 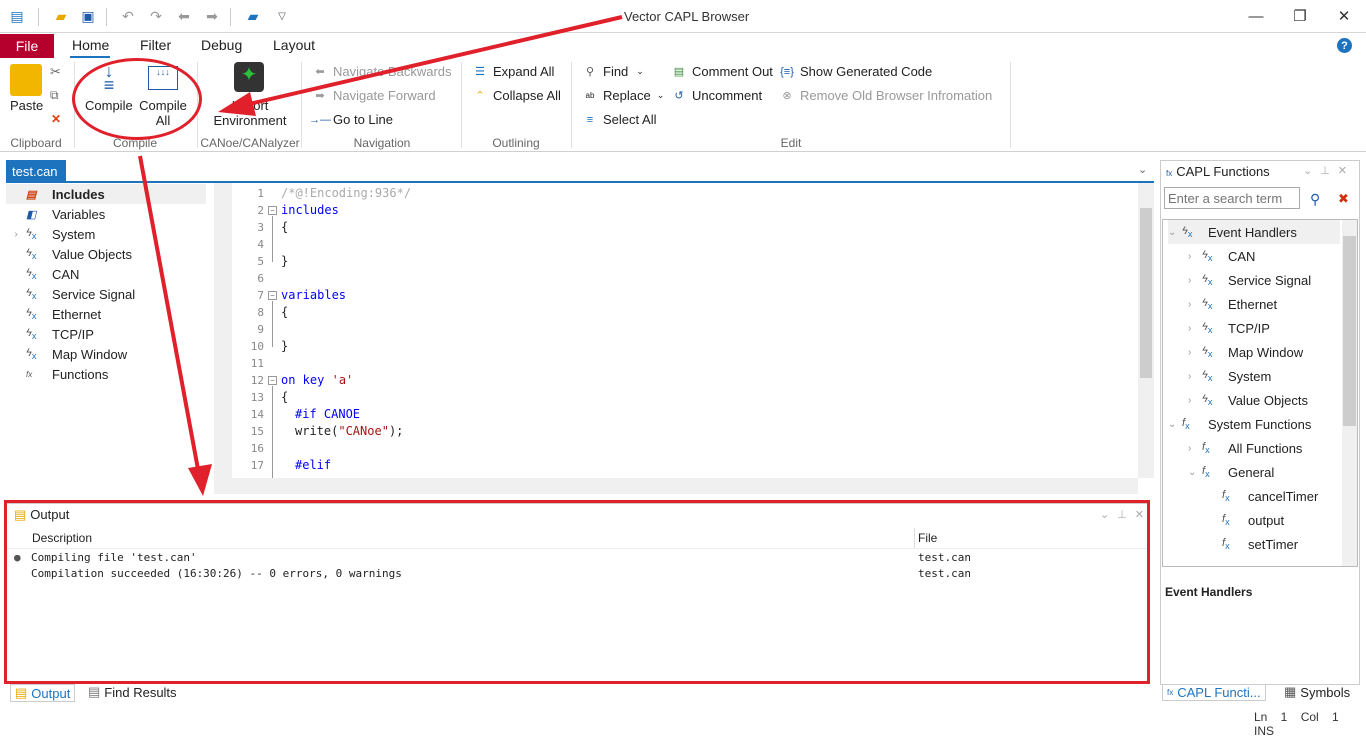 I want to click on find-results-icon: ▤, so click(x=94, y=691).